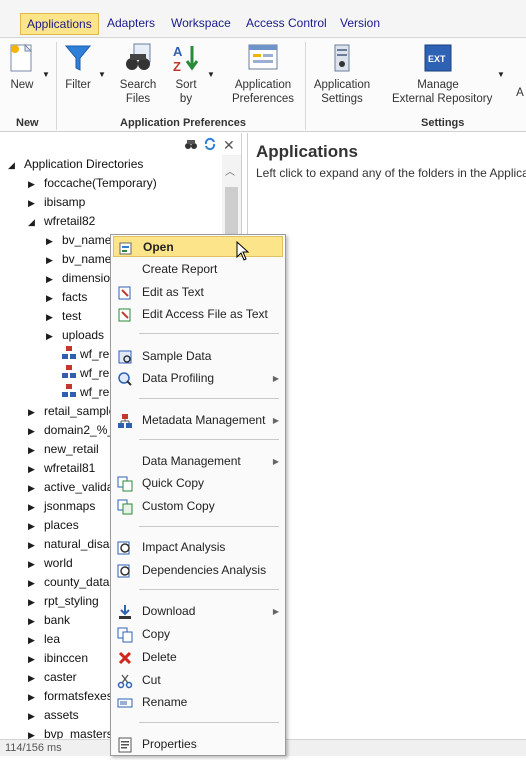 The image size is (526, 760). I want to click on menu-item-open: Open, so click(198, 246).